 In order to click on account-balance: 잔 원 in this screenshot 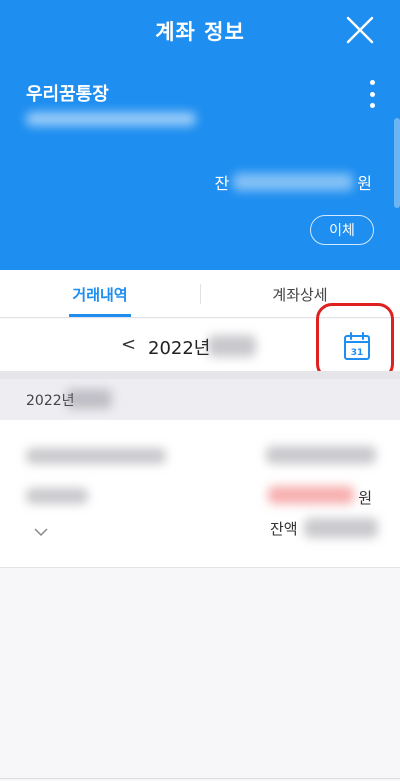, I will do `click(293, 182)`.